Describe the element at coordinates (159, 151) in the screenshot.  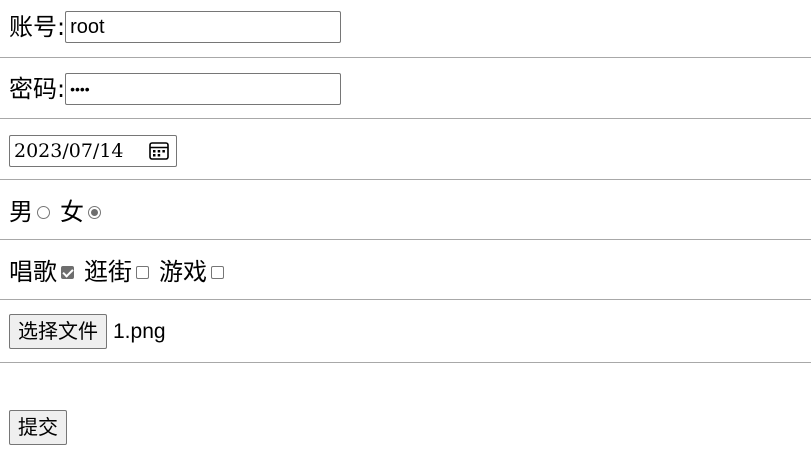
I see `calendar-icon` at that location.